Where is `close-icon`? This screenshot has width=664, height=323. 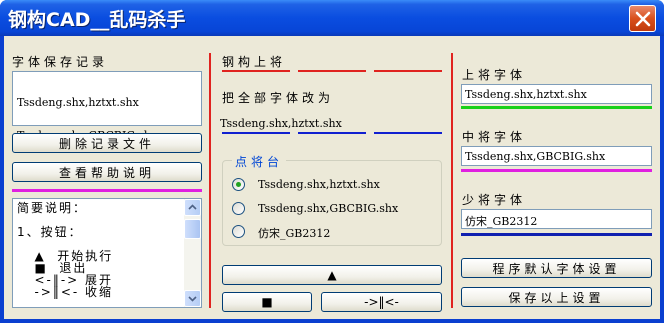
close-icon is located at coordinates (643, 19).